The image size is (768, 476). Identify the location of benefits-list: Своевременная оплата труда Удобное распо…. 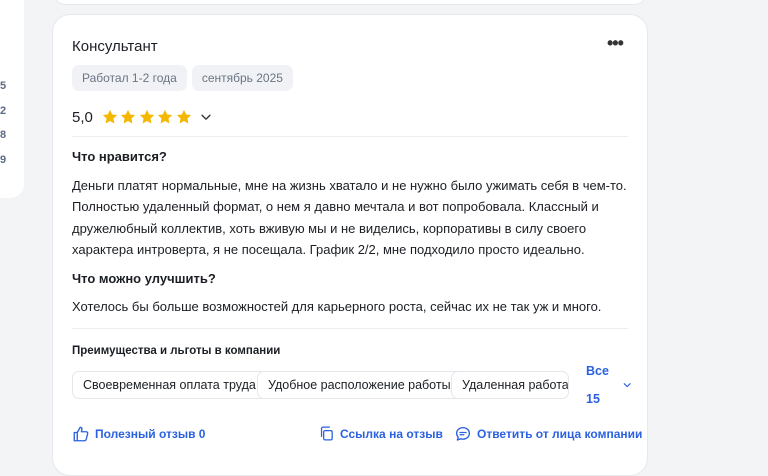
(352, 385).